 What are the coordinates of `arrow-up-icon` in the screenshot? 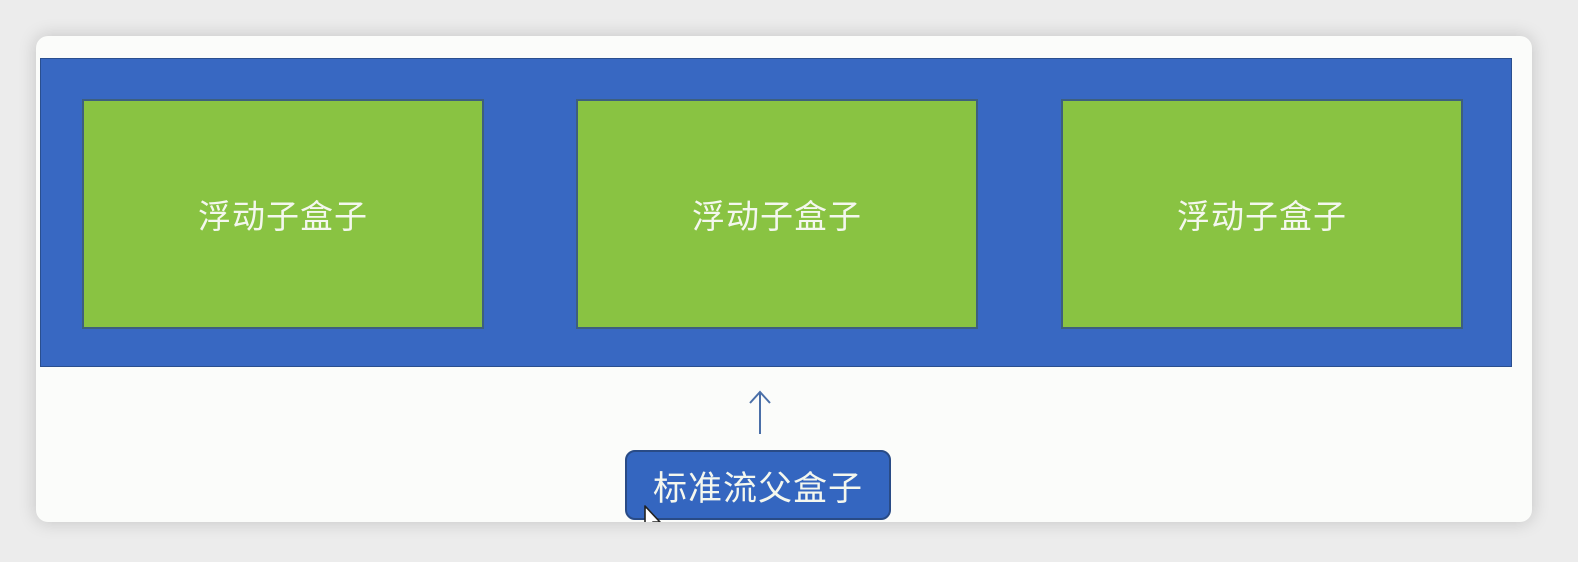 It's located at (760, 412).